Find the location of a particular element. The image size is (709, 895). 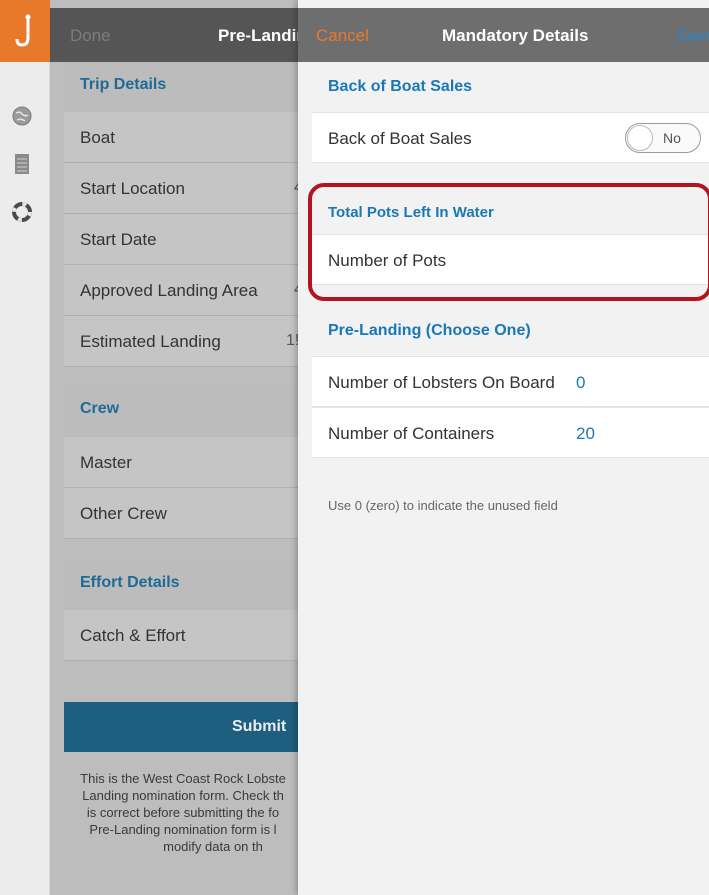

row-label: Boat is located at coordinates (97, 137).